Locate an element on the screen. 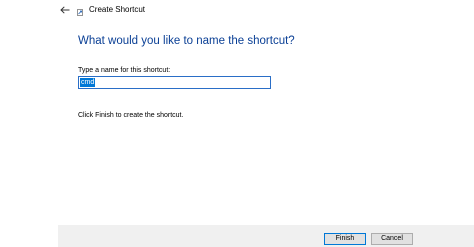 This screenshot has width=474, height=247. shortcut-name-value: cmd is located at coordinates (88, 82).